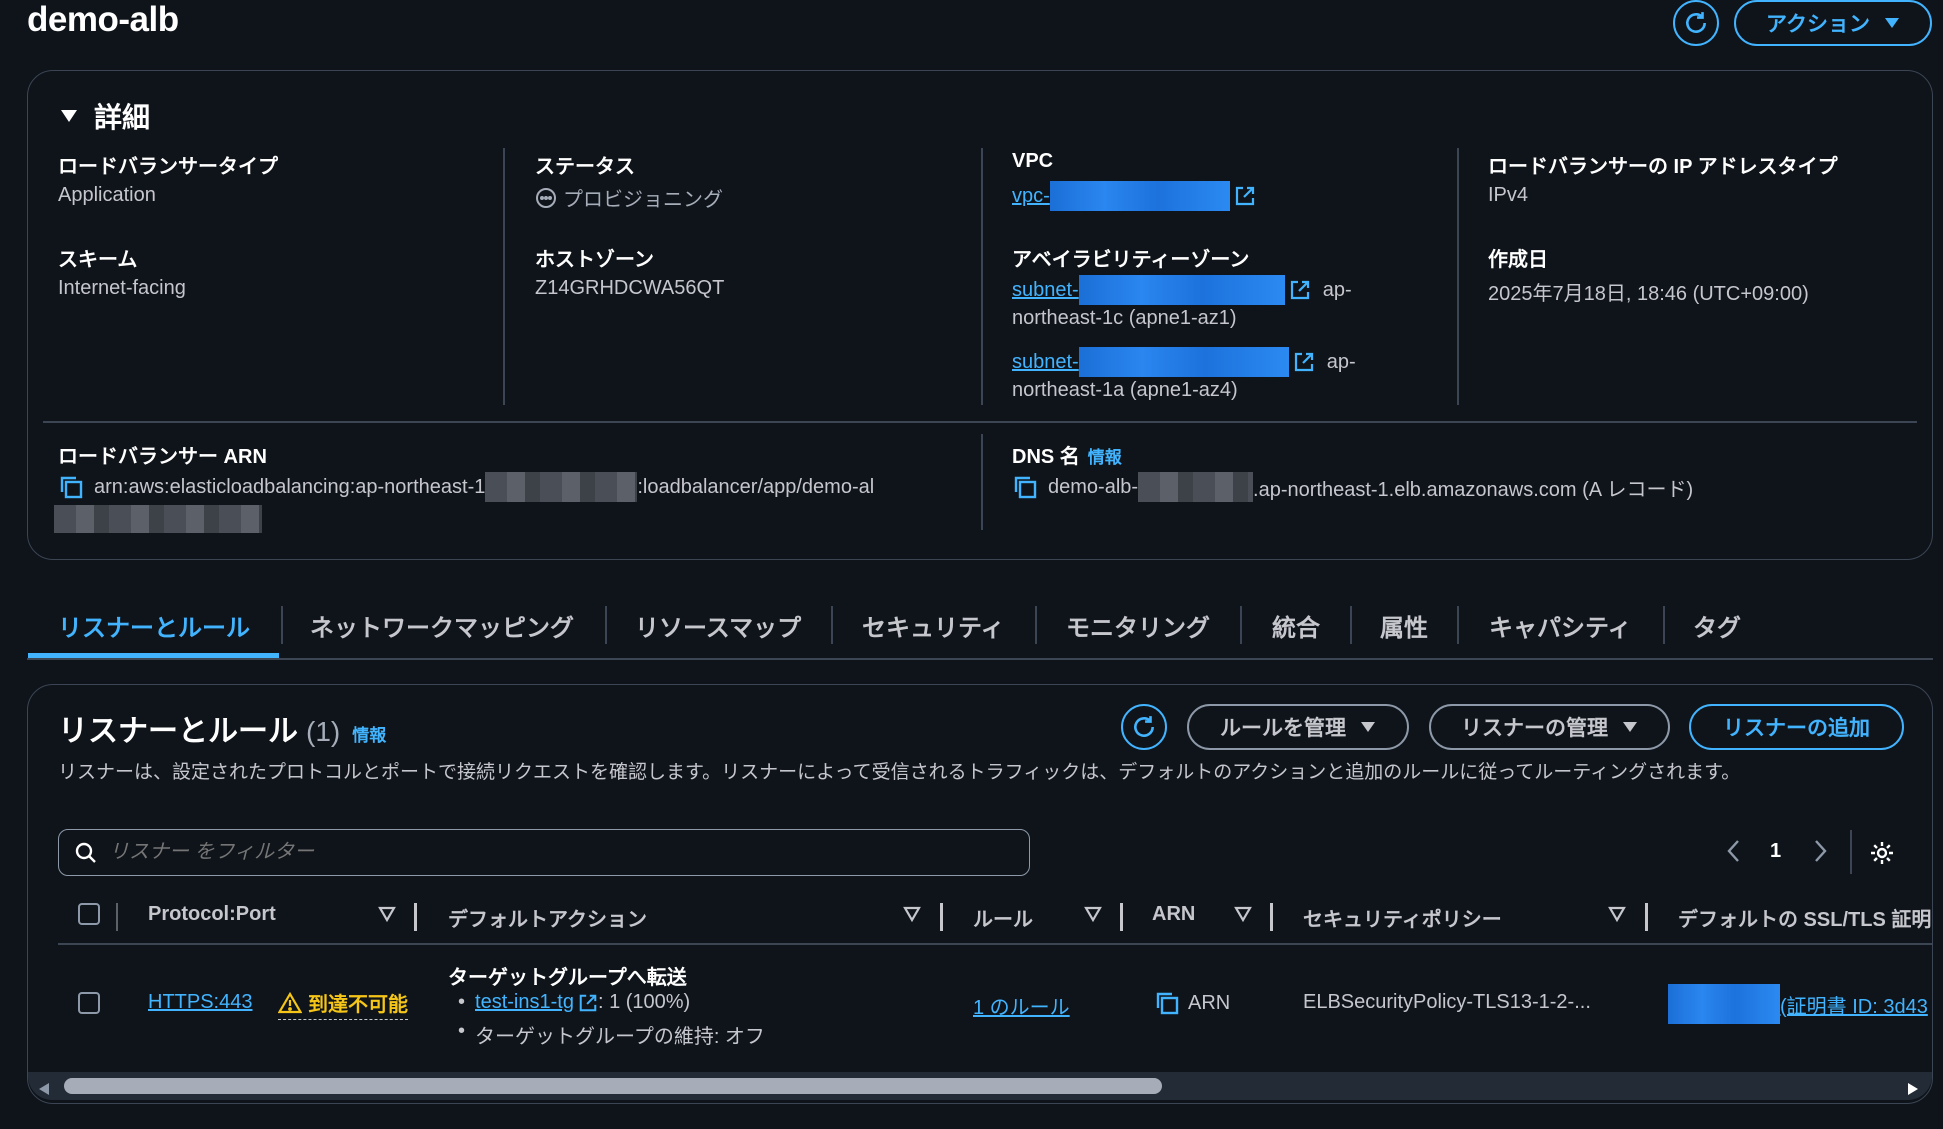 This screenshot has height=1129, width=1943. I want to click on warning-text: 到達不可能, so click(358, 1005).